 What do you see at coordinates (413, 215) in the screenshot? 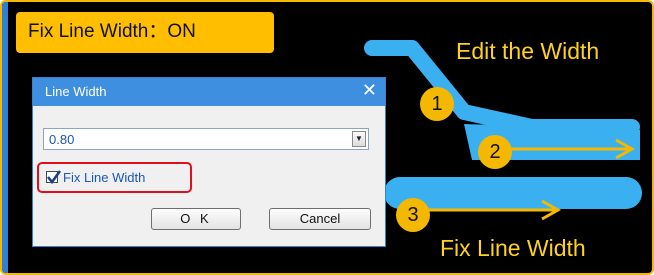
I see `step-badge-3: 3` at bounding box center [413, 215].